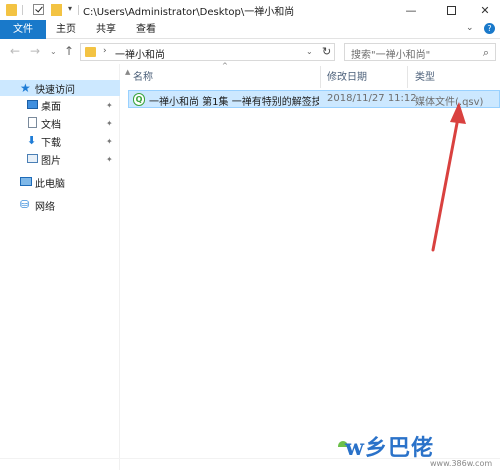  What do you see at coordinates (309, 51) in the screenshot?
I see `address-dropdown-icon: ⌄` at bounding box center [309, 51].